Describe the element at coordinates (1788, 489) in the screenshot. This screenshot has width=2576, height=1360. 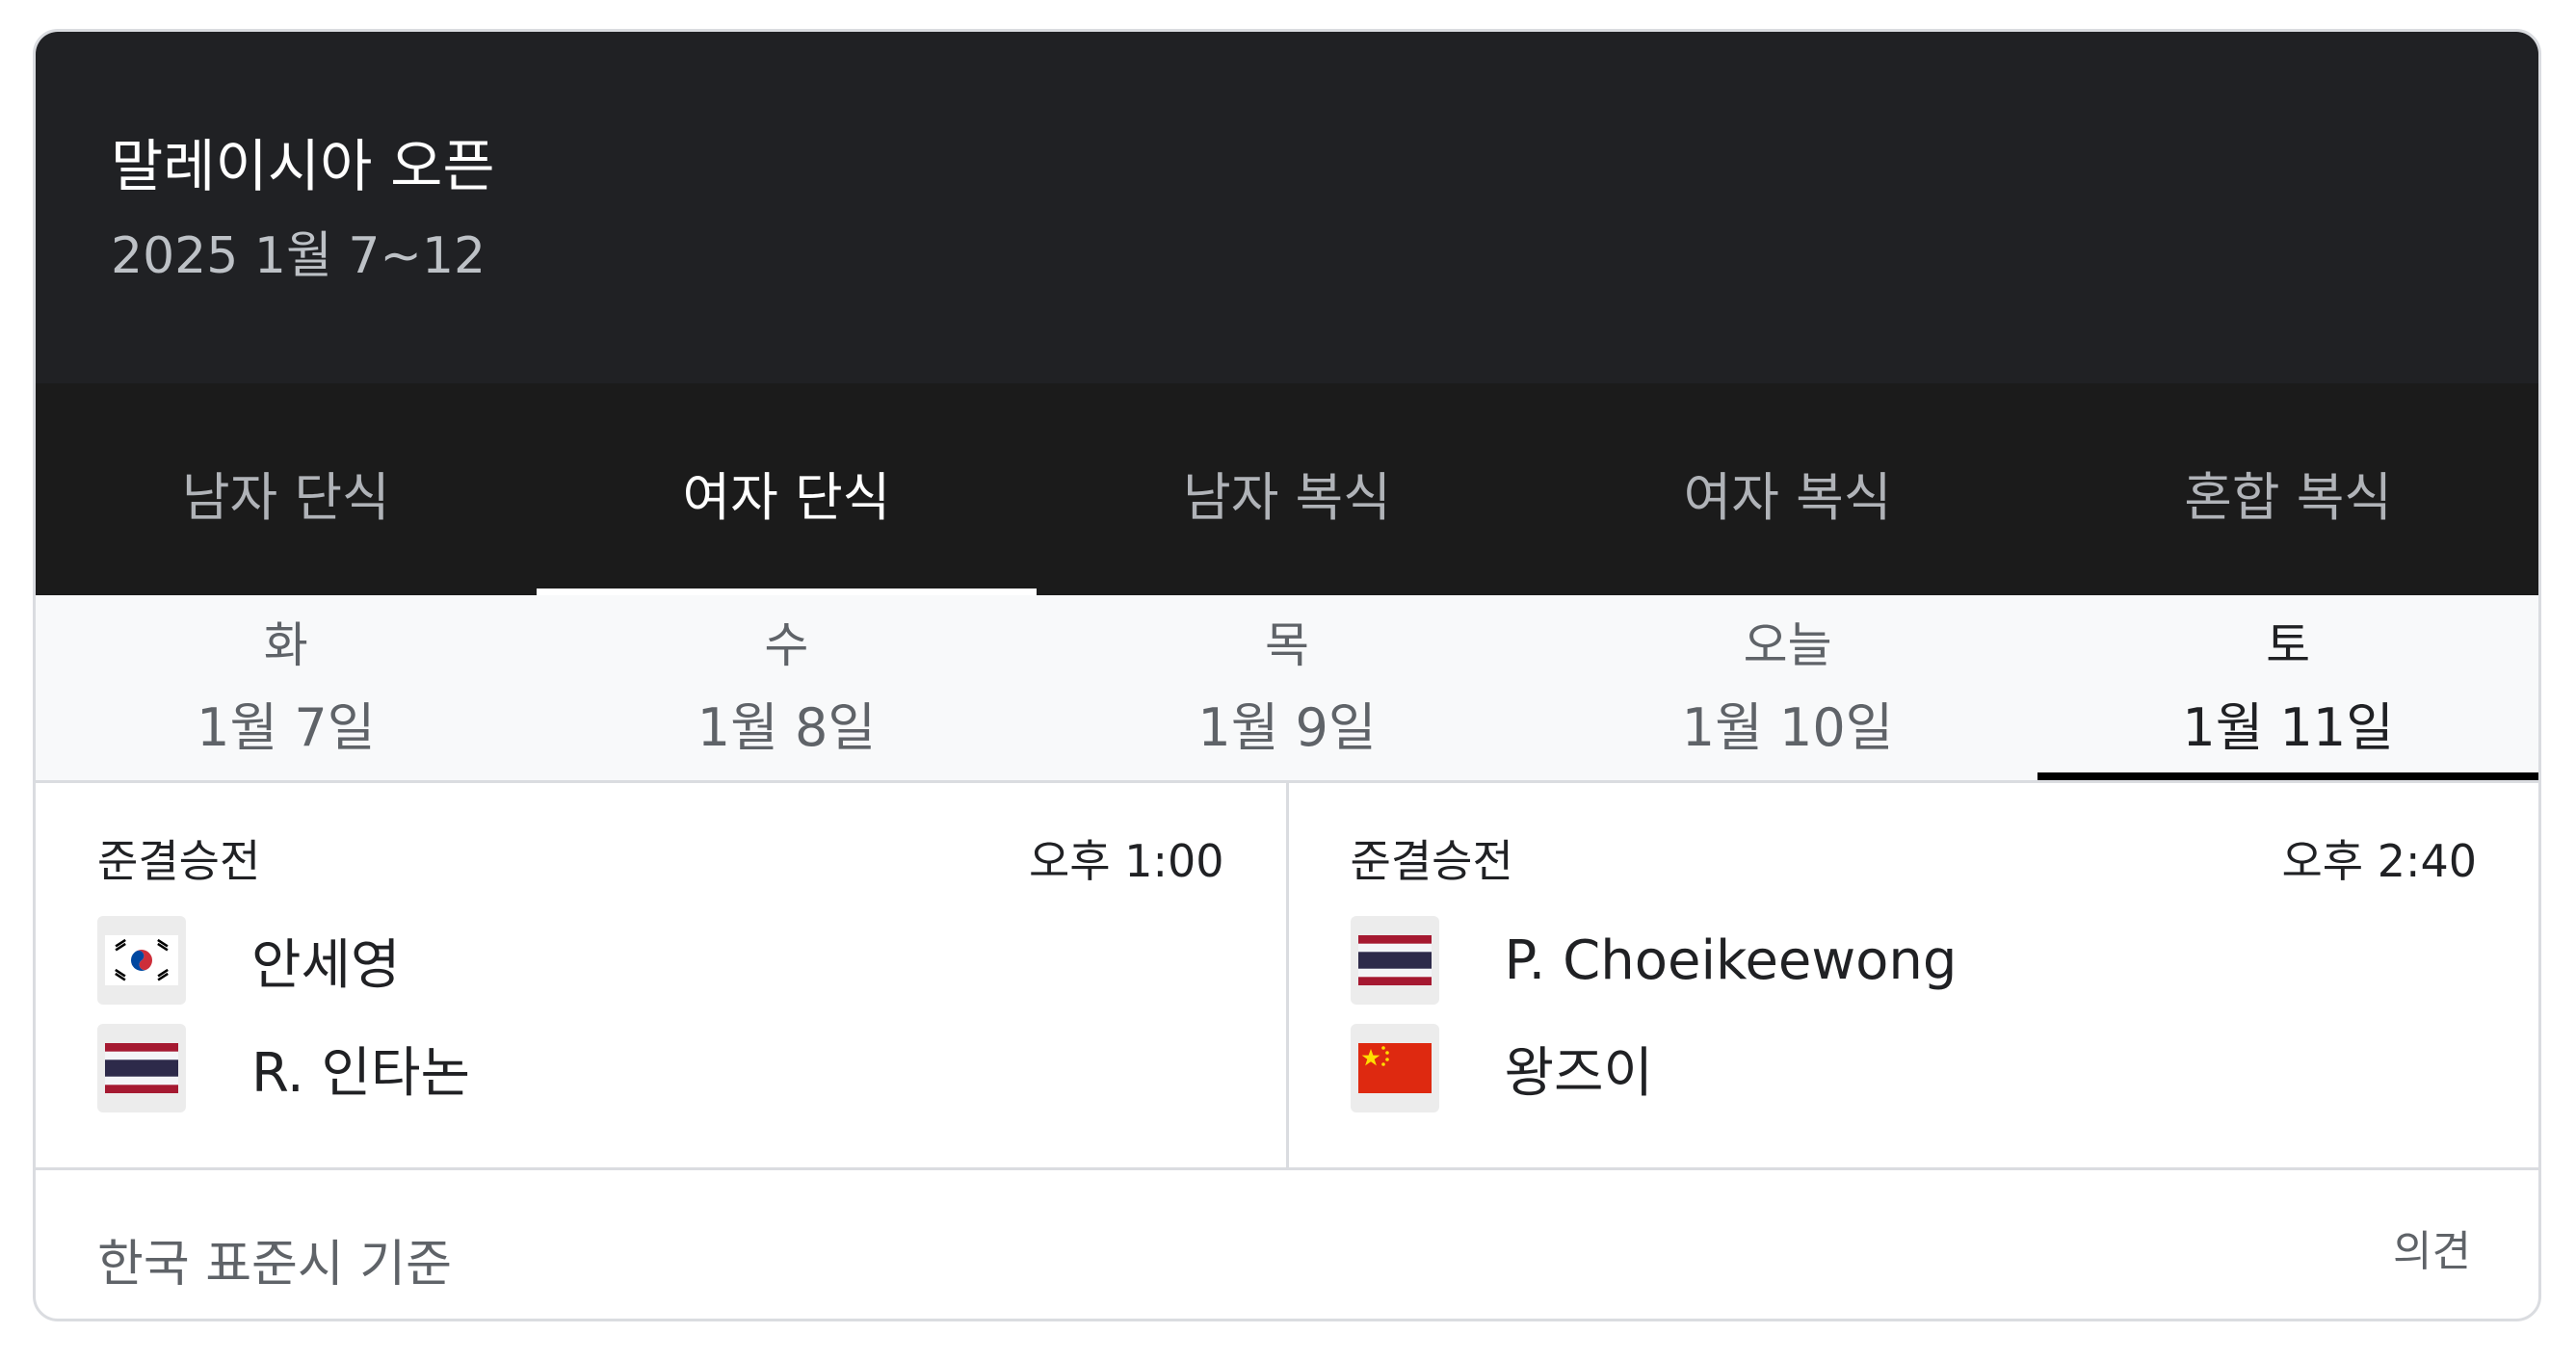
I see `tab-womens-doubles: 여자 복식` at that location.